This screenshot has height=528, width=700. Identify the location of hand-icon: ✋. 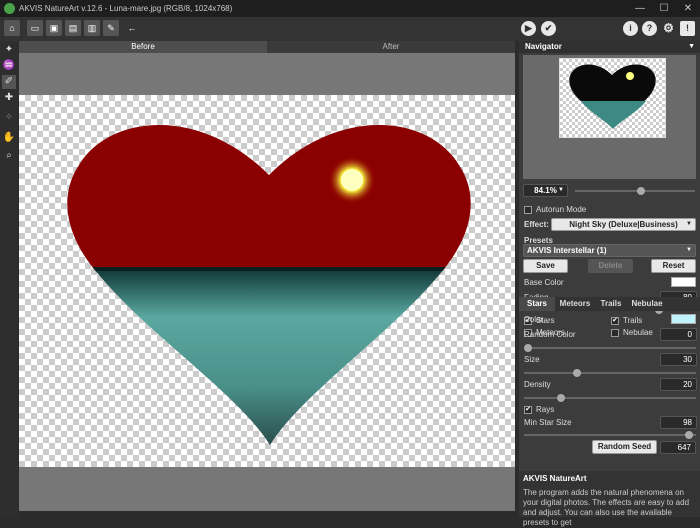
(9, 138).